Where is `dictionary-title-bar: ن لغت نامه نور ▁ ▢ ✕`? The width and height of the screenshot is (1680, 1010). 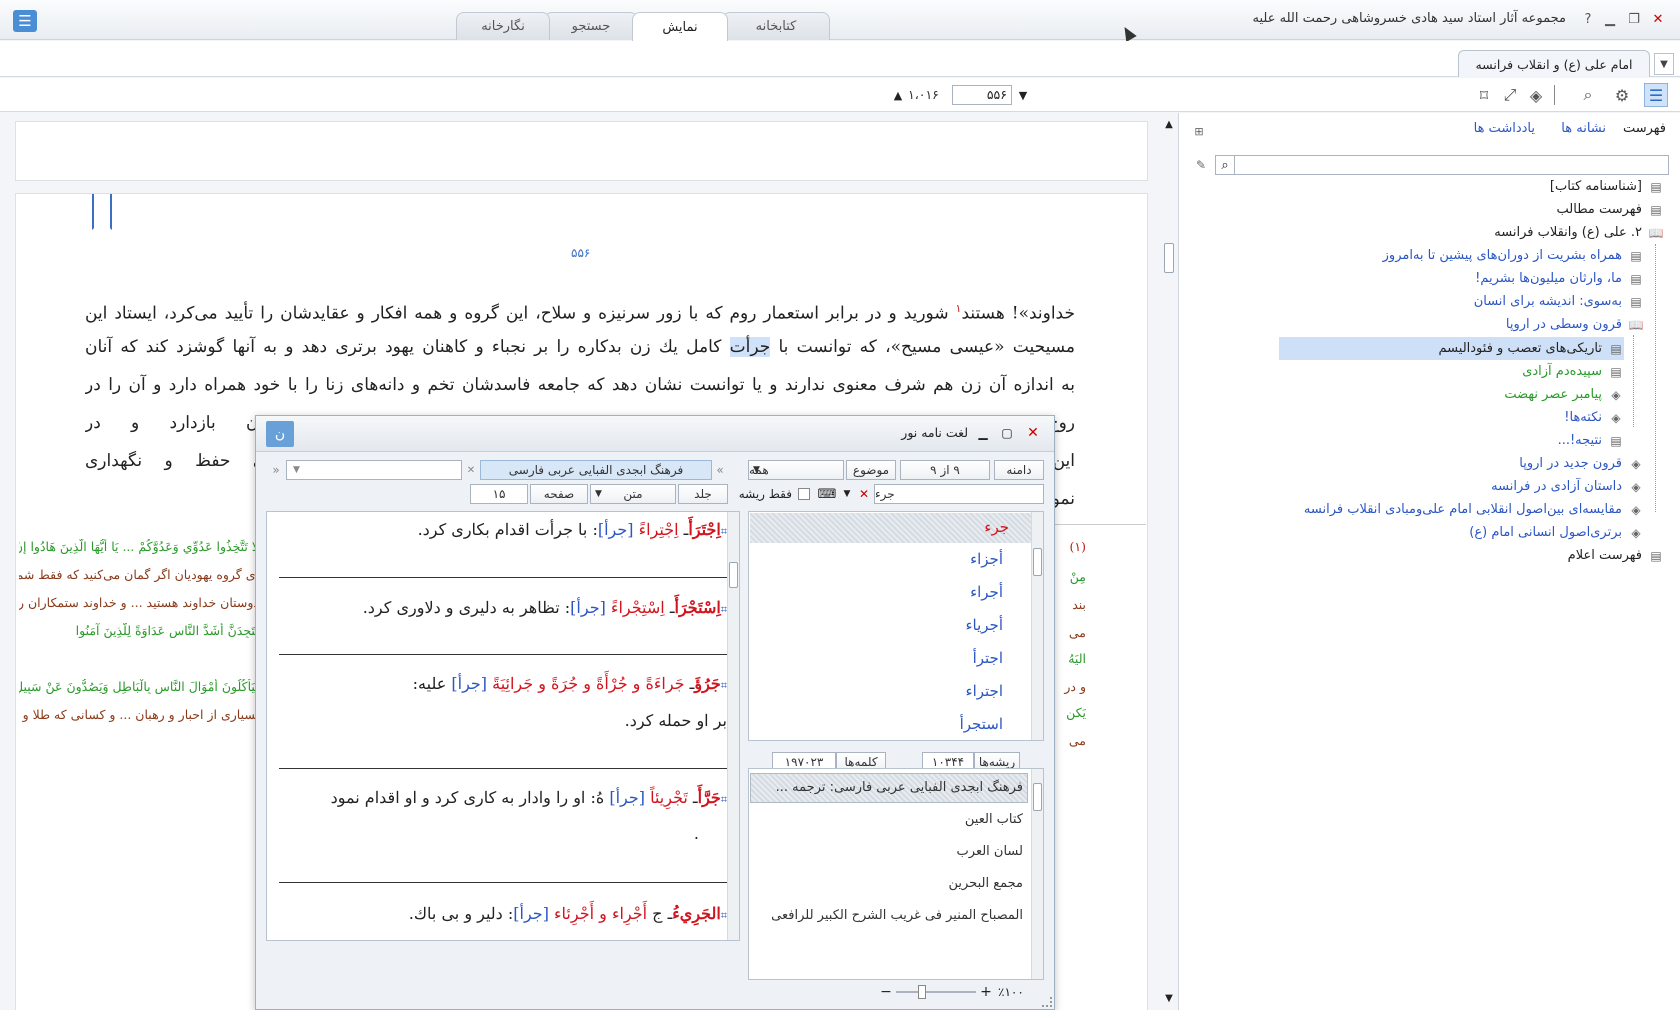
dictionary-title-bar: ن لغت نامه نور ▁ ▢ ✕ is located at coordinates (655, 434).